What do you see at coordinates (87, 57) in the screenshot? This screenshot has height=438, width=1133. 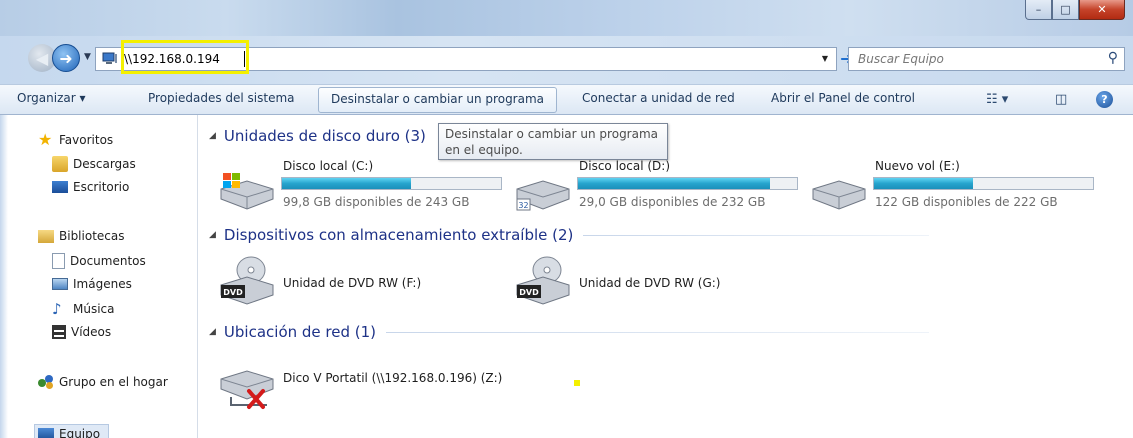 I see `recent-pages-dropdown: ▼` at bounding box center [87, 57].